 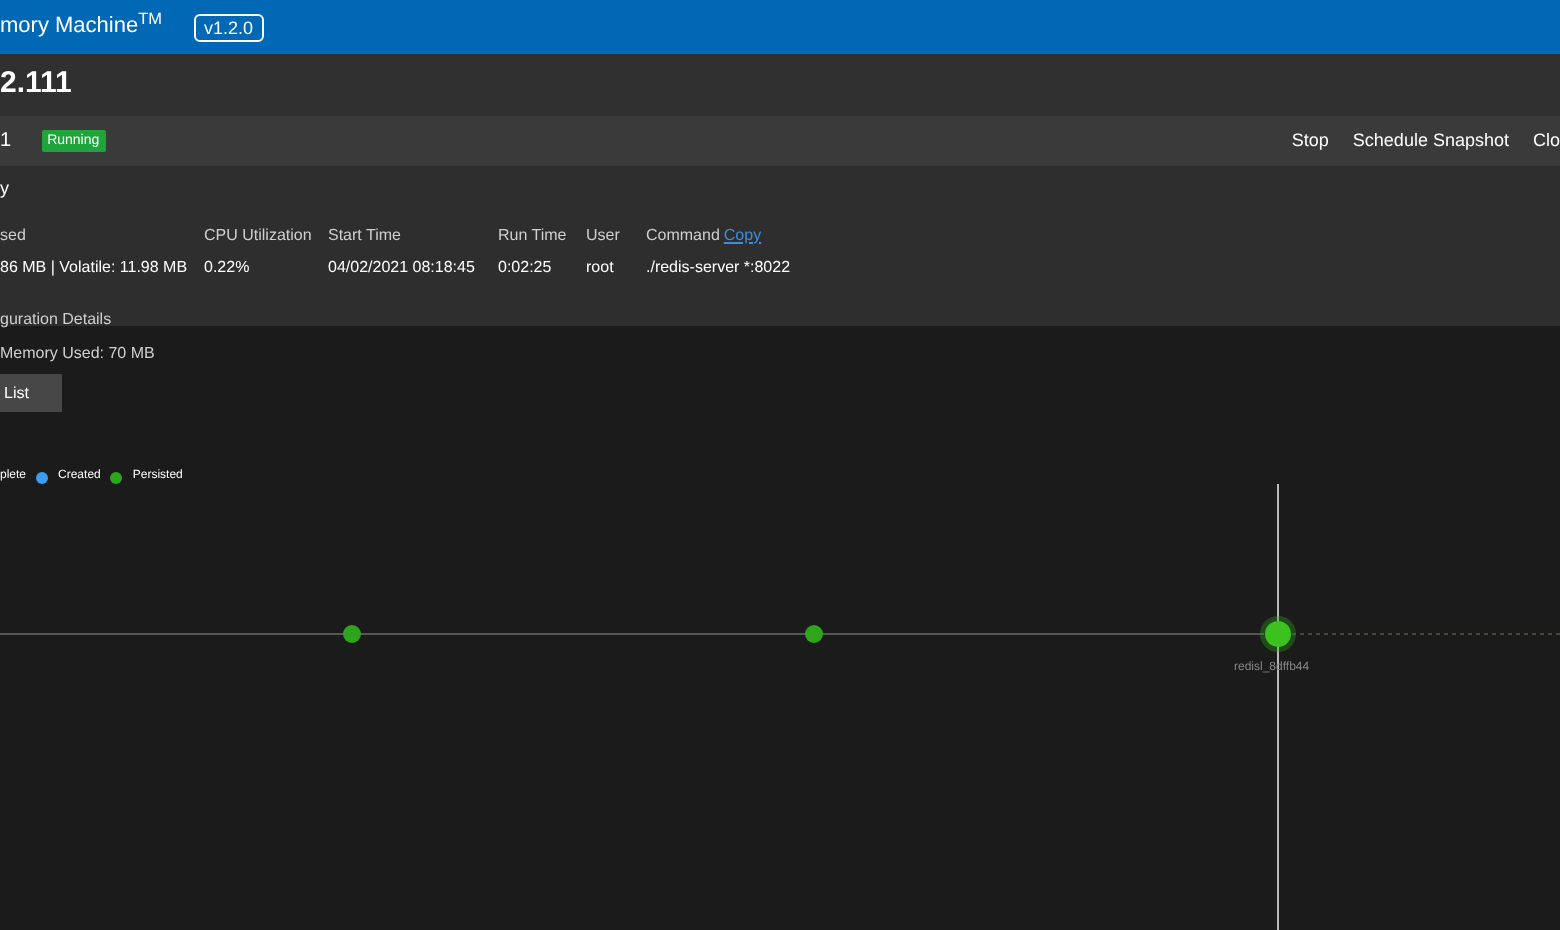 I want to click on copy-link: Copy, so click(x=742, y=235).